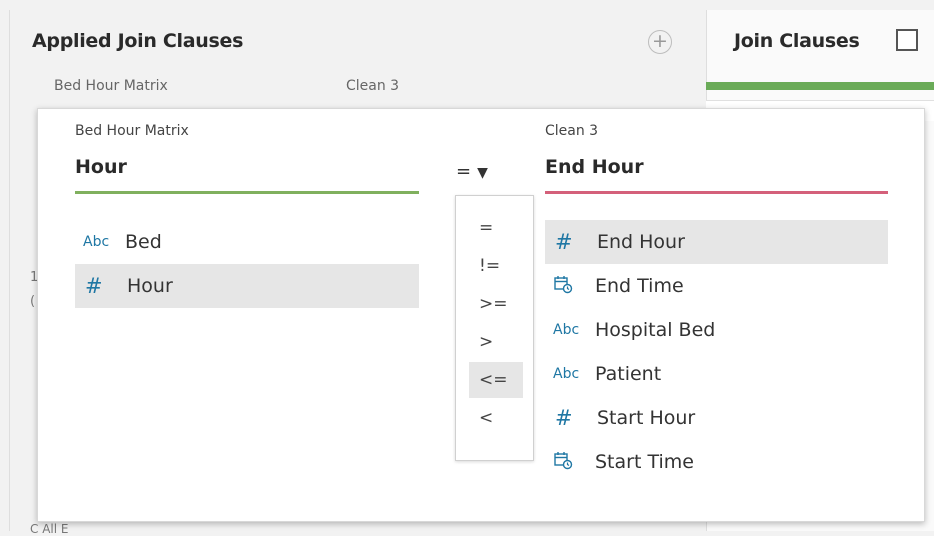  I want to click on background-fragment-2: (, so click(33, 301).